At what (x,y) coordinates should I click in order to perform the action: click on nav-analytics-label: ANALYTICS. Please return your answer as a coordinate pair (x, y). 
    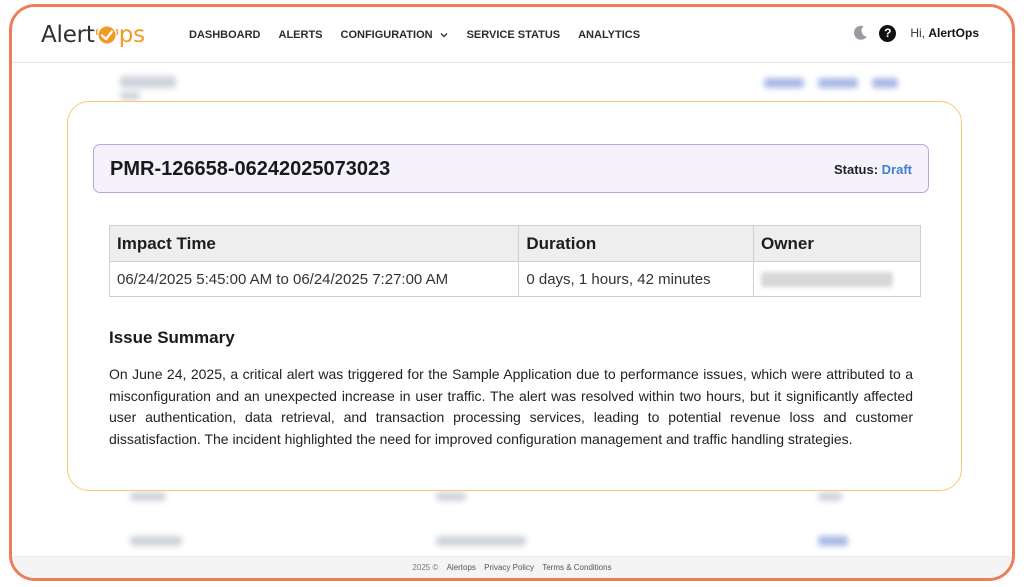
    Looking at the image, I should click on (609, 35).